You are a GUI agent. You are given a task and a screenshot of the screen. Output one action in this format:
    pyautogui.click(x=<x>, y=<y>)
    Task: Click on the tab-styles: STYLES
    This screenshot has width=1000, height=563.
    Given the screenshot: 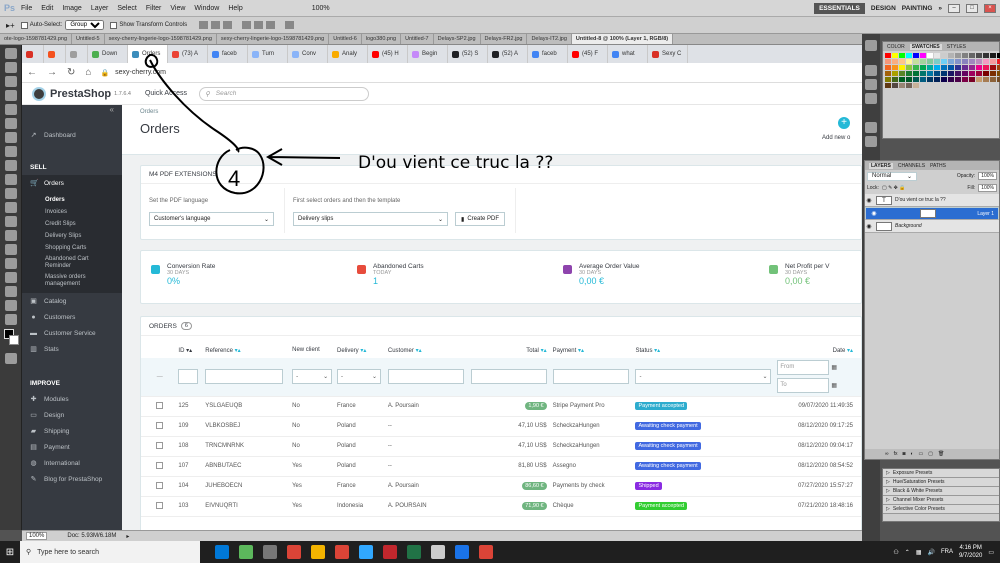 What is the action you would take?
    pyautogui.click(x=956, y=47)
    